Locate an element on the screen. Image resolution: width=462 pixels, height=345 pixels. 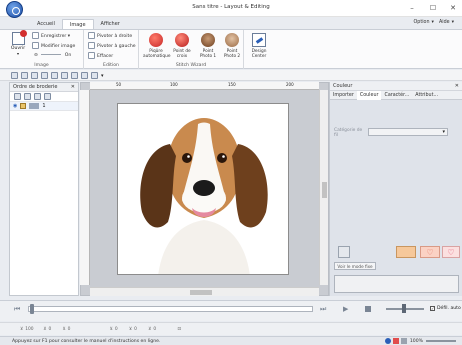
modify-image-button: Modifier image is located at coordinates (53, 46).